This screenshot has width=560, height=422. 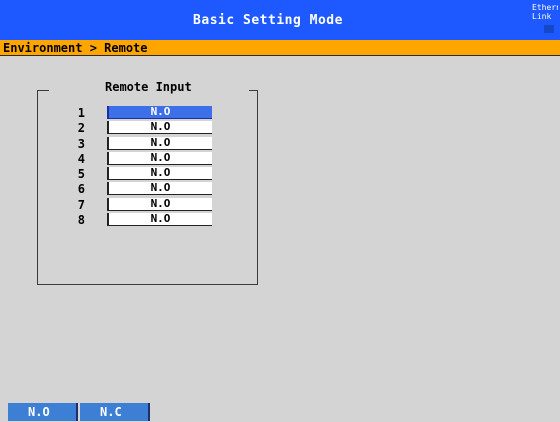 What do you see at coordinates (159, 189) in the screenshot?
I see `remote-input-field-6: N.O` at bounding box center [159, 189].